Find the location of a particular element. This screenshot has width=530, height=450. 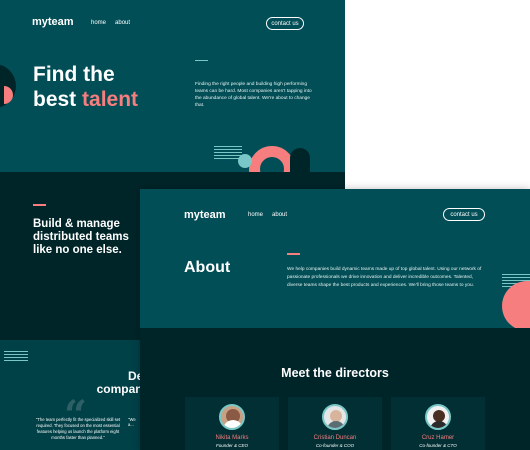

hero-title-line1: Find the is located at coordinates (74, 74).